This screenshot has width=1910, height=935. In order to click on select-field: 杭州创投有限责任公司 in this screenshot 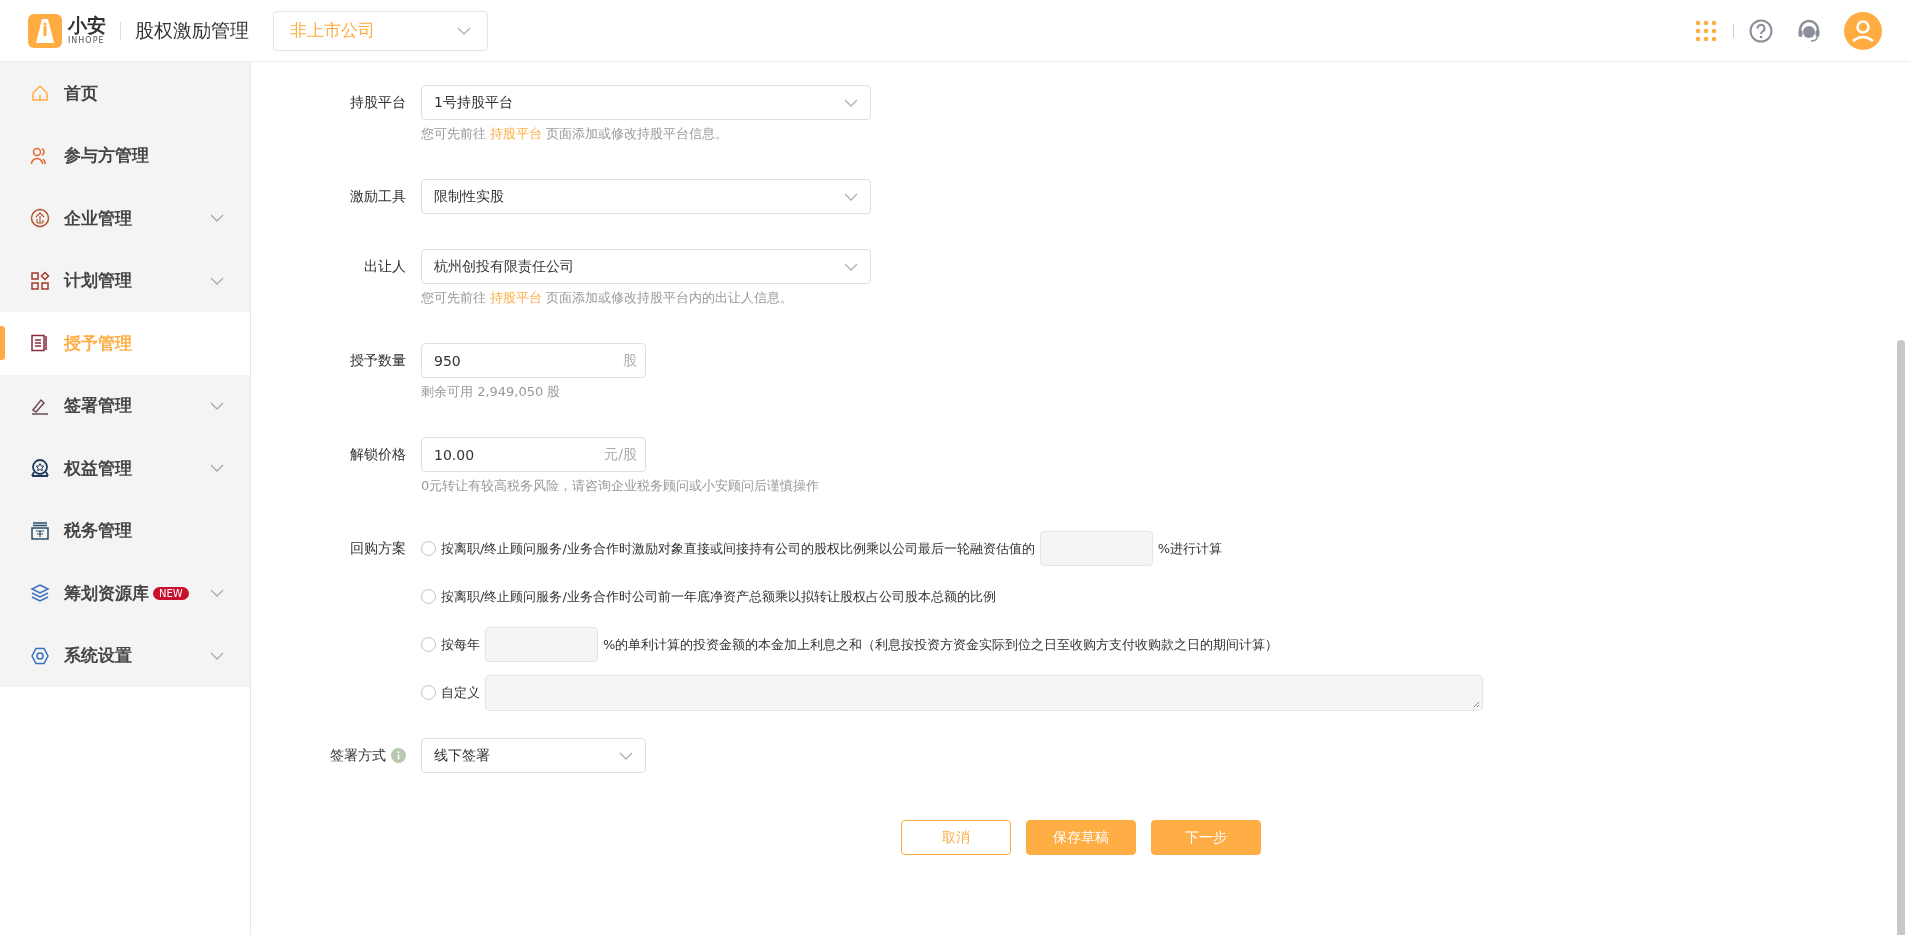, I will do `click(646, 266)`.